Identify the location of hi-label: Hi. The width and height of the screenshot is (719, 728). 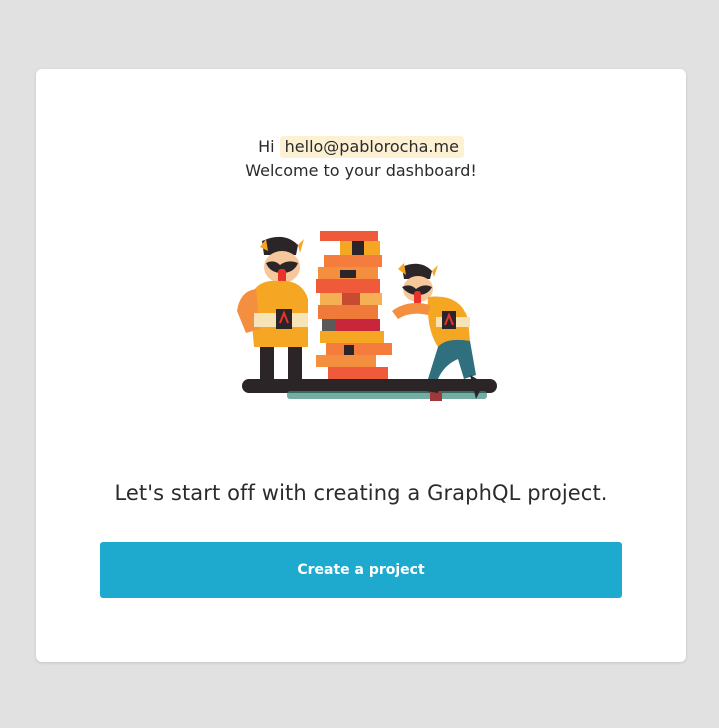
(266, 146).